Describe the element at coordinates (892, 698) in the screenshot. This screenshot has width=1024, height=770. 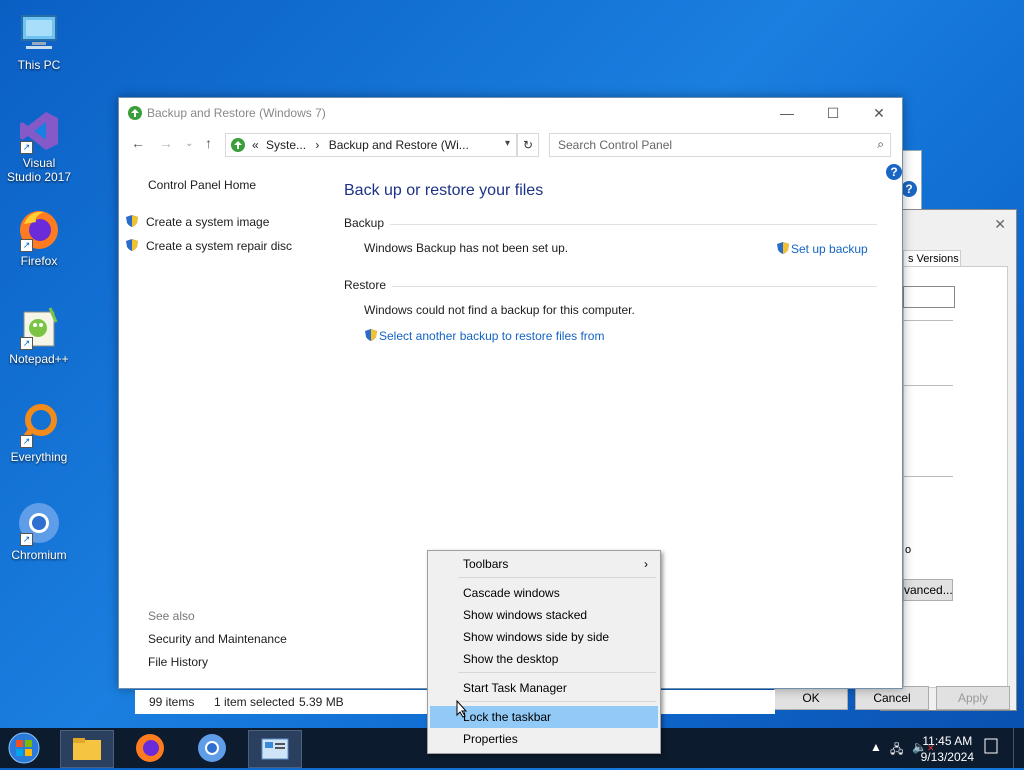
I see `cancel-button: Cancel` at that location.